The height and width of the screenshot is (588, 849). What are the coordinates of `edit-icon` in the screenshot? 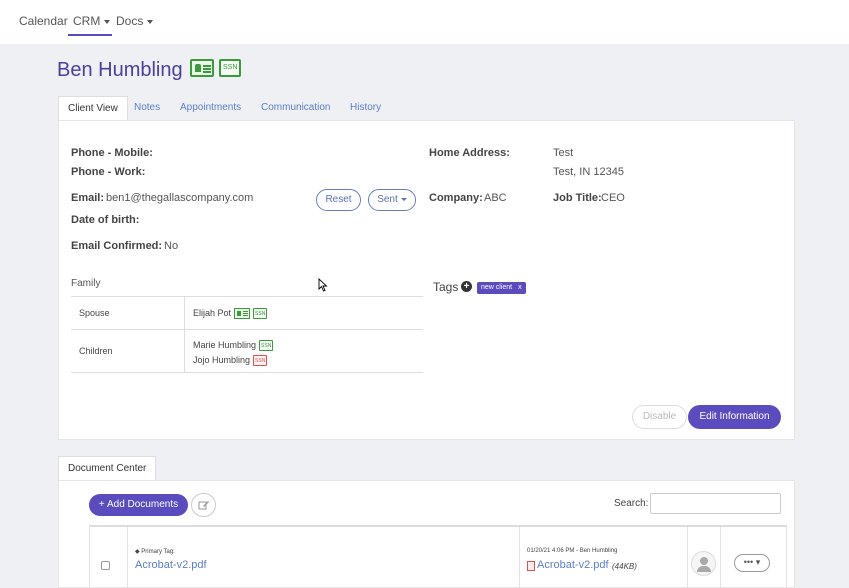 It's located at (203, 505).